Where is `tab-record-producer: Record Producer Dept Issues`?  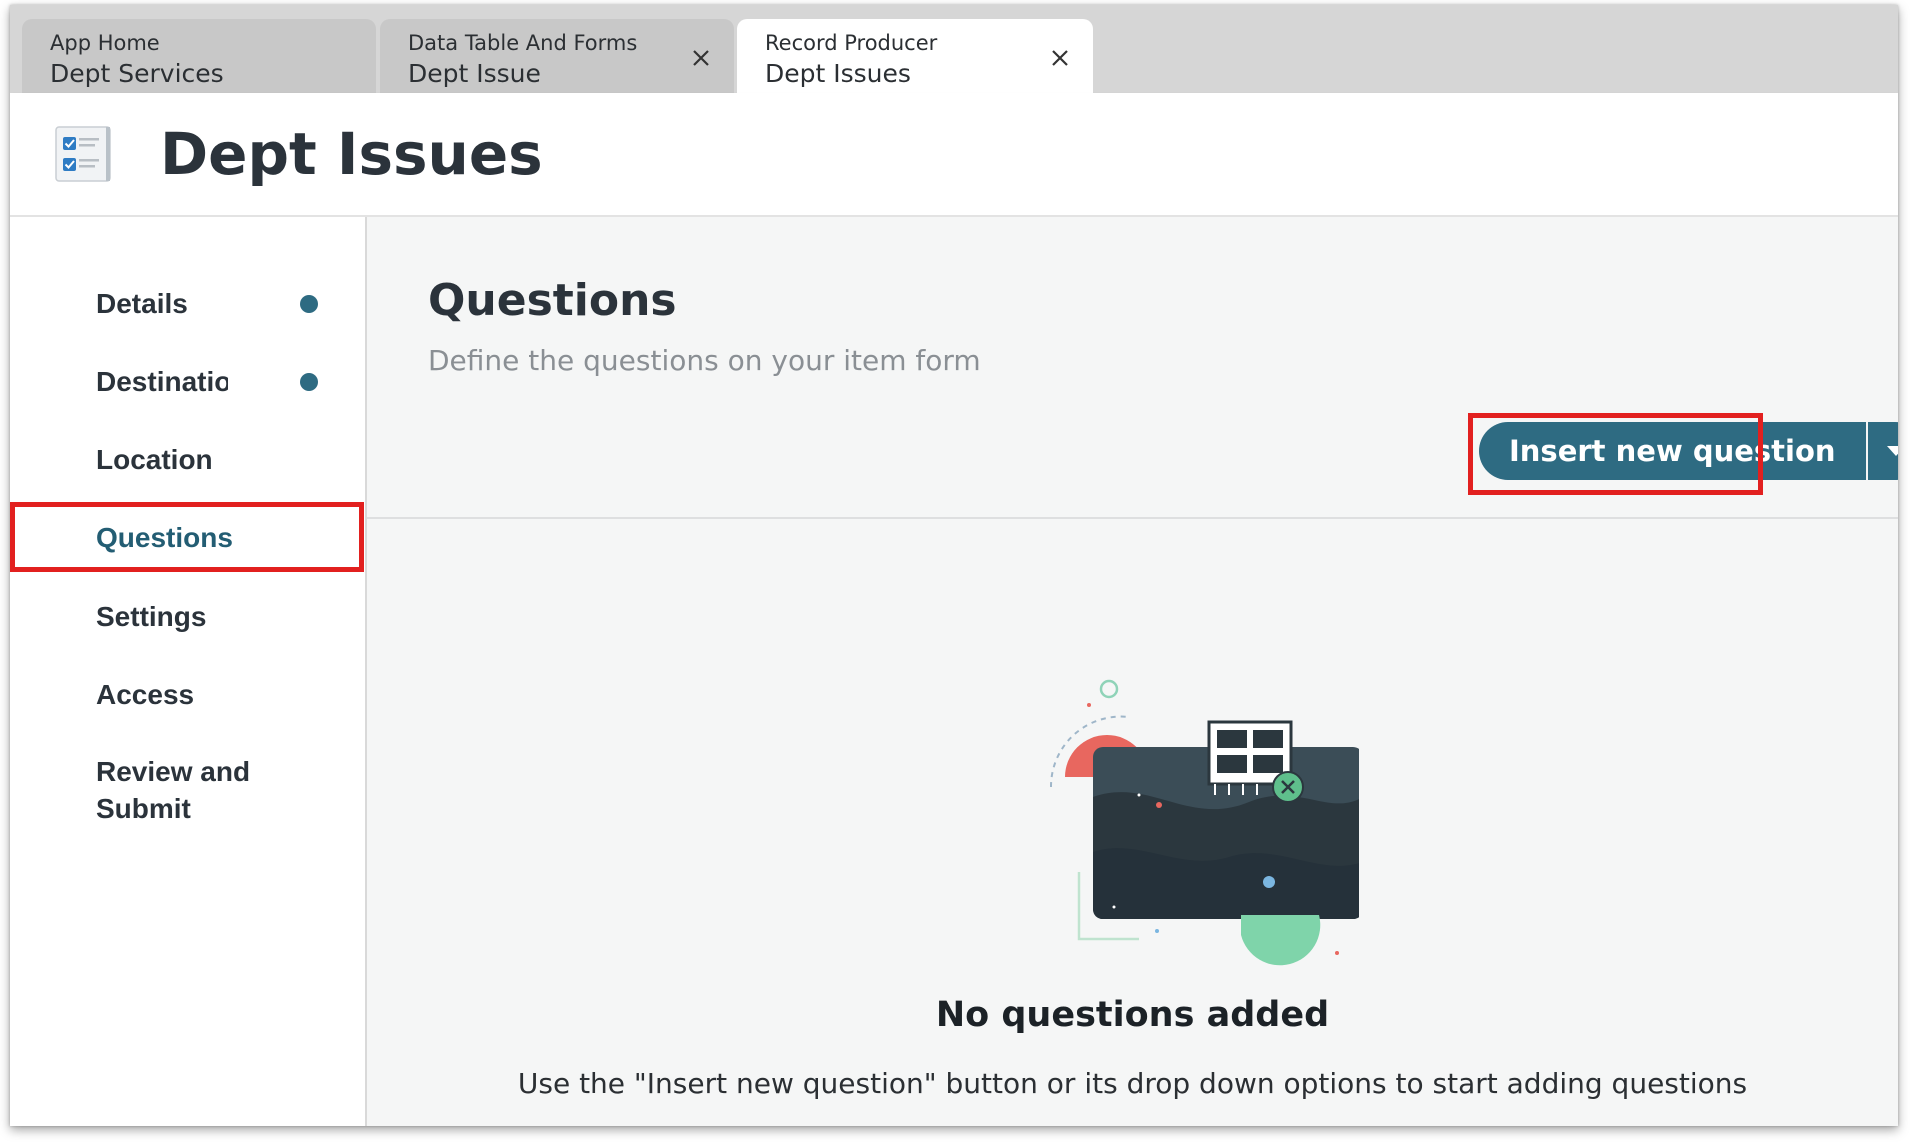 tab-record-producer: Record Producer Dept Issues is located at coordinates (915, 56).